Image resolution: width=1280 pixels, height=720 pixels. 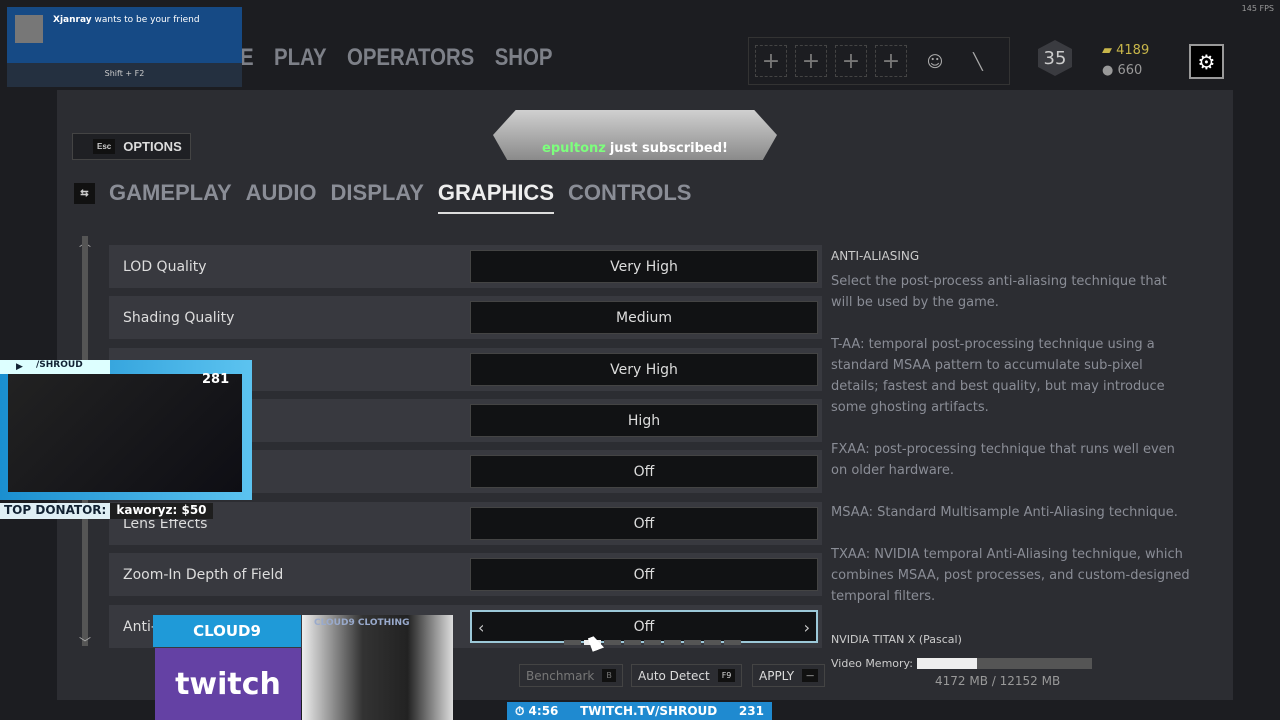 What do you see at coordinates (247, 58) in the screenshot?
I see `nav-item-home: E` at bounding box center [247, 58].